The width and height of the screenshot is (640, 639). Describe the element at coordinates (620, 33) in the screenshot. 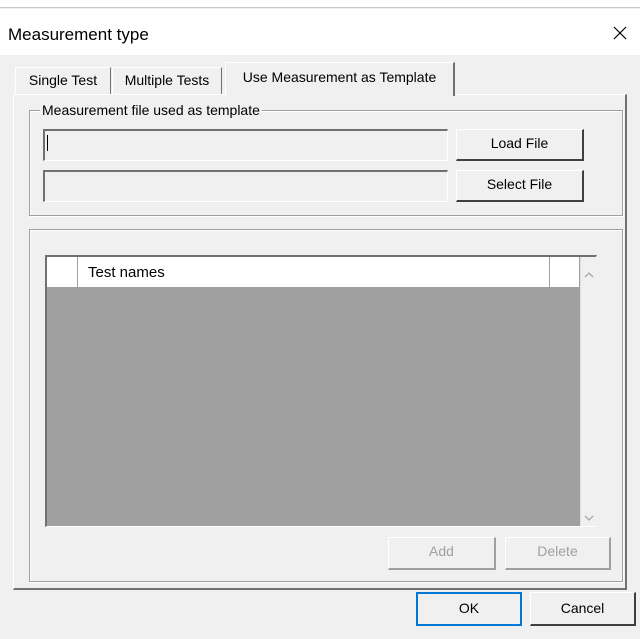

I see `close-icon` at that location.